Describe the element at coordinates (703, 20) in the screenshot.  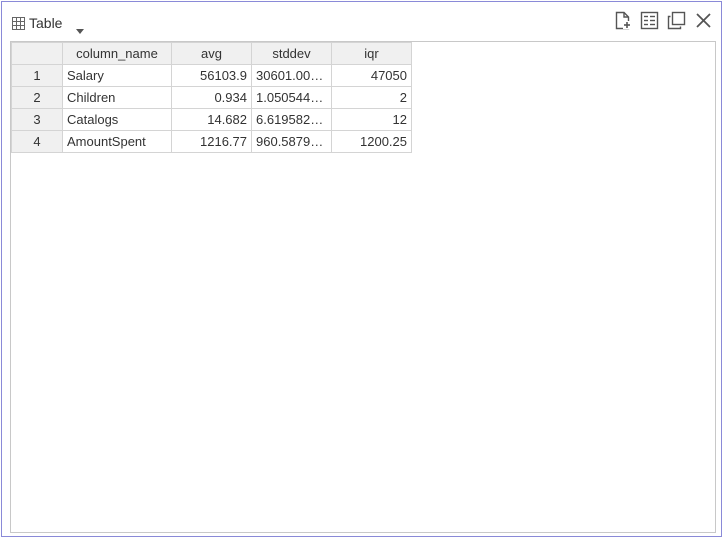
I see `close-icon` at that location.